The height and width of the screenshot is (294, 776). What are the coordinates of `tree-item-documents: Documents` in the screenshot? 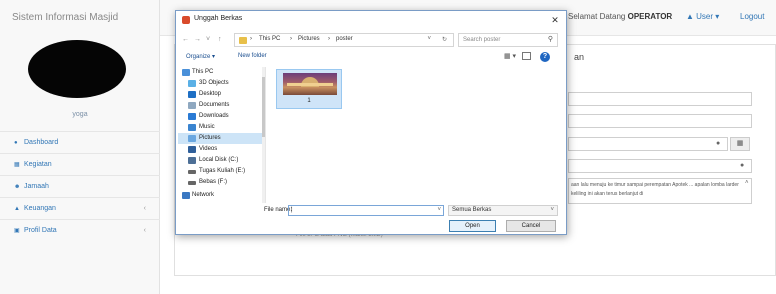 It's located at (220, 105).